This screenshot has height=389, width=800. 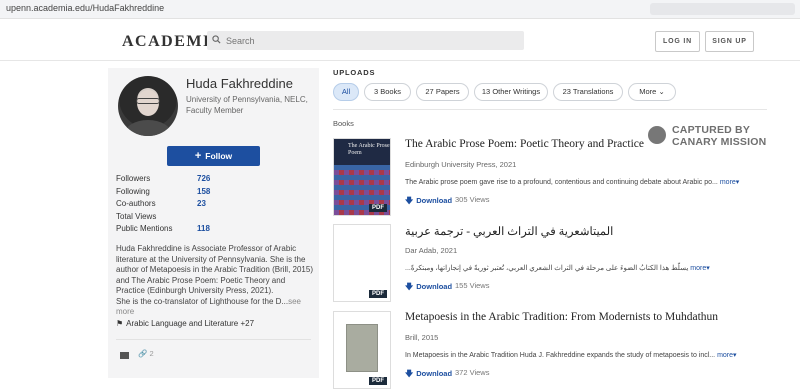 What do you see at coordinates (120, 323) in the screenshot?
I see `tag-icon: ⚑` at bounding box center [120, 323].